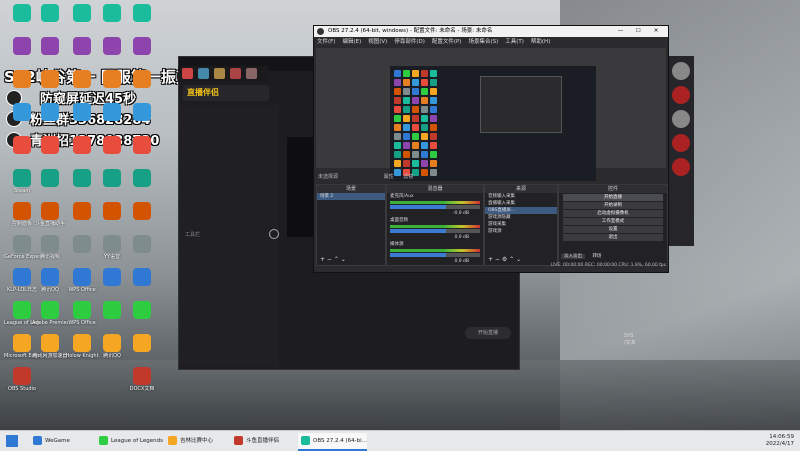 Image resolution: width=800 pixels, height=451 pixels. What do you see at coordinates (22, 191) in the screenshot?
I see `desktop-icon-label: Steam` at bounding box center [22, 191].